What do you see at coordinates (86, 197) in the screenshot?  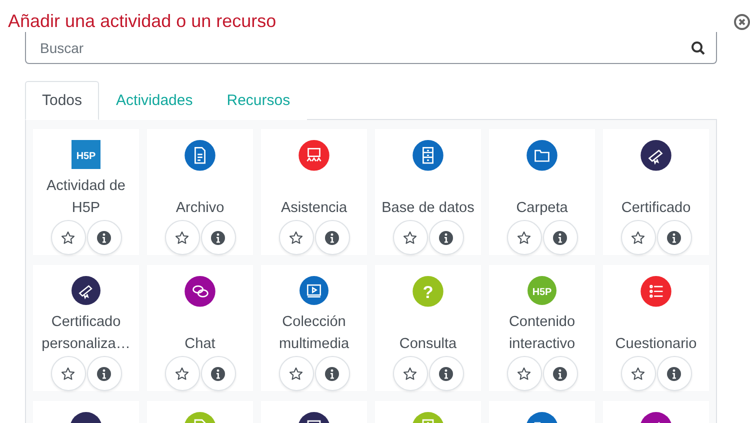 I see `activity-name: Actividad de H5P` at bounding box center [86, 197].